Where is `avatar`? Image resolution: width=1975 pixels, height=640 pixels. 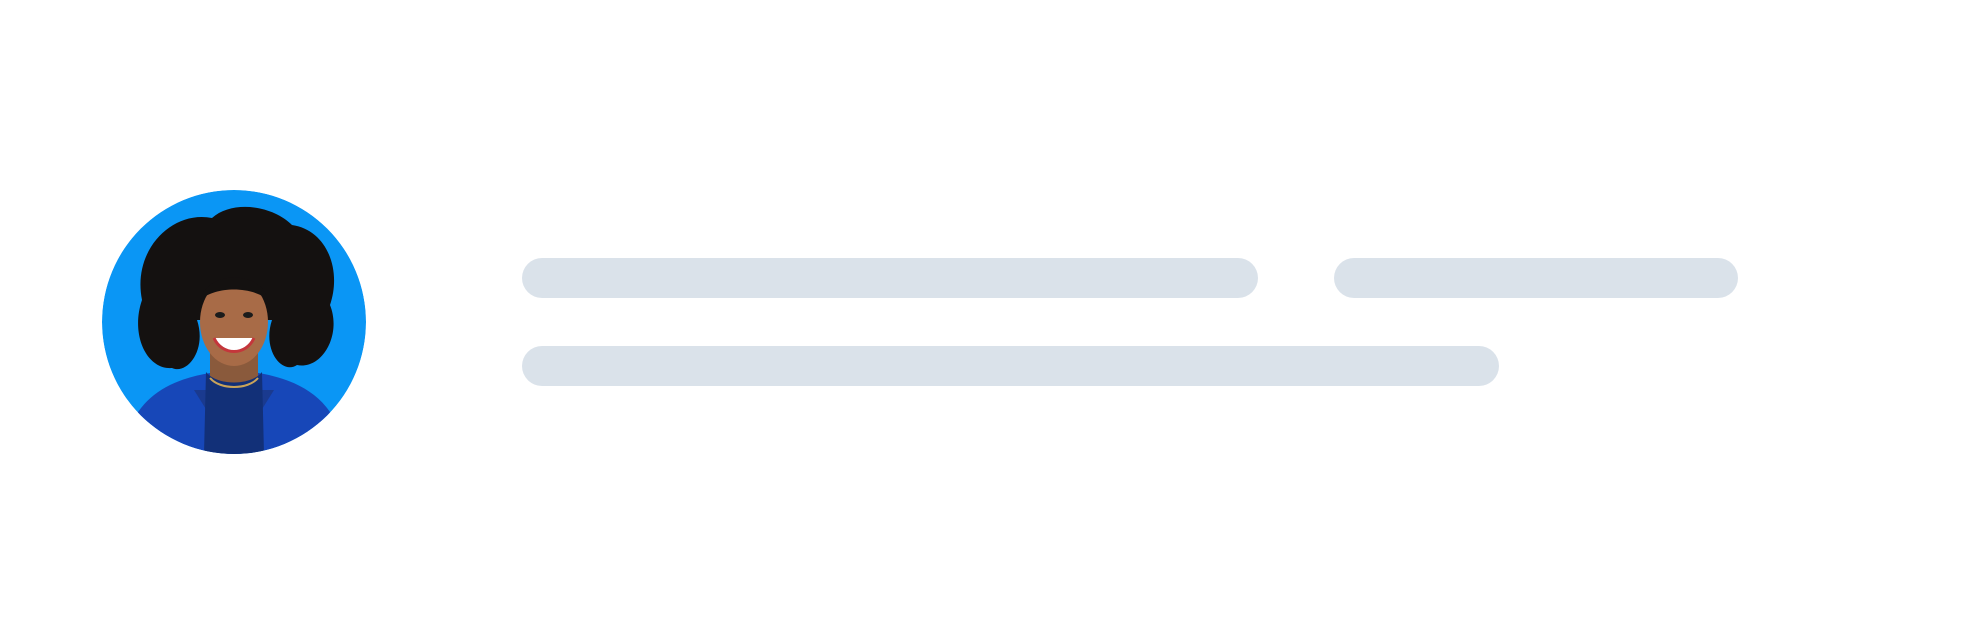 avatar is located at coordinates (234, 322).